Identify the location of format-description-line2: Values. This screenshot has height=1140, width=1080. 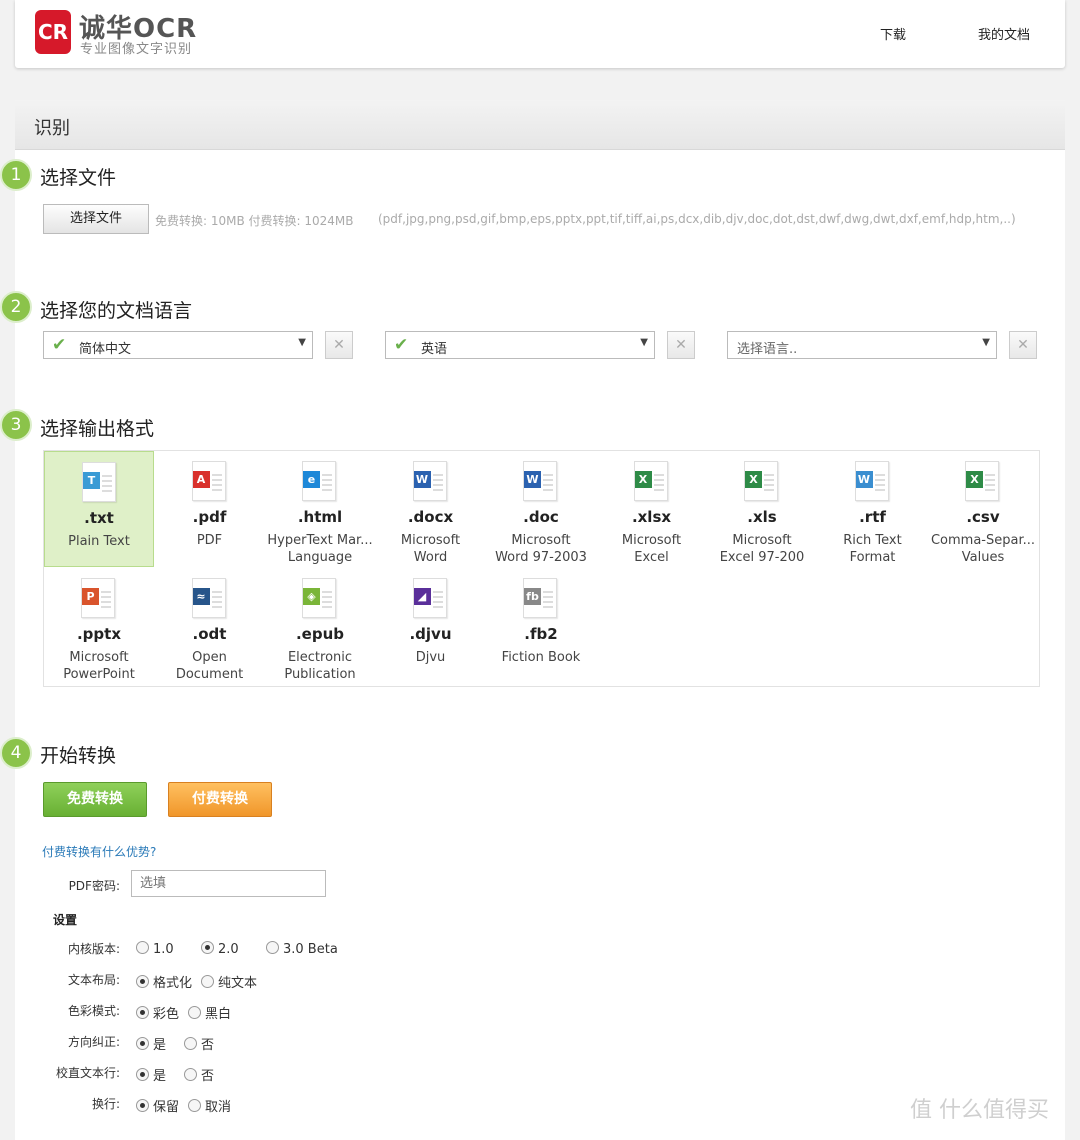
(983, 557).